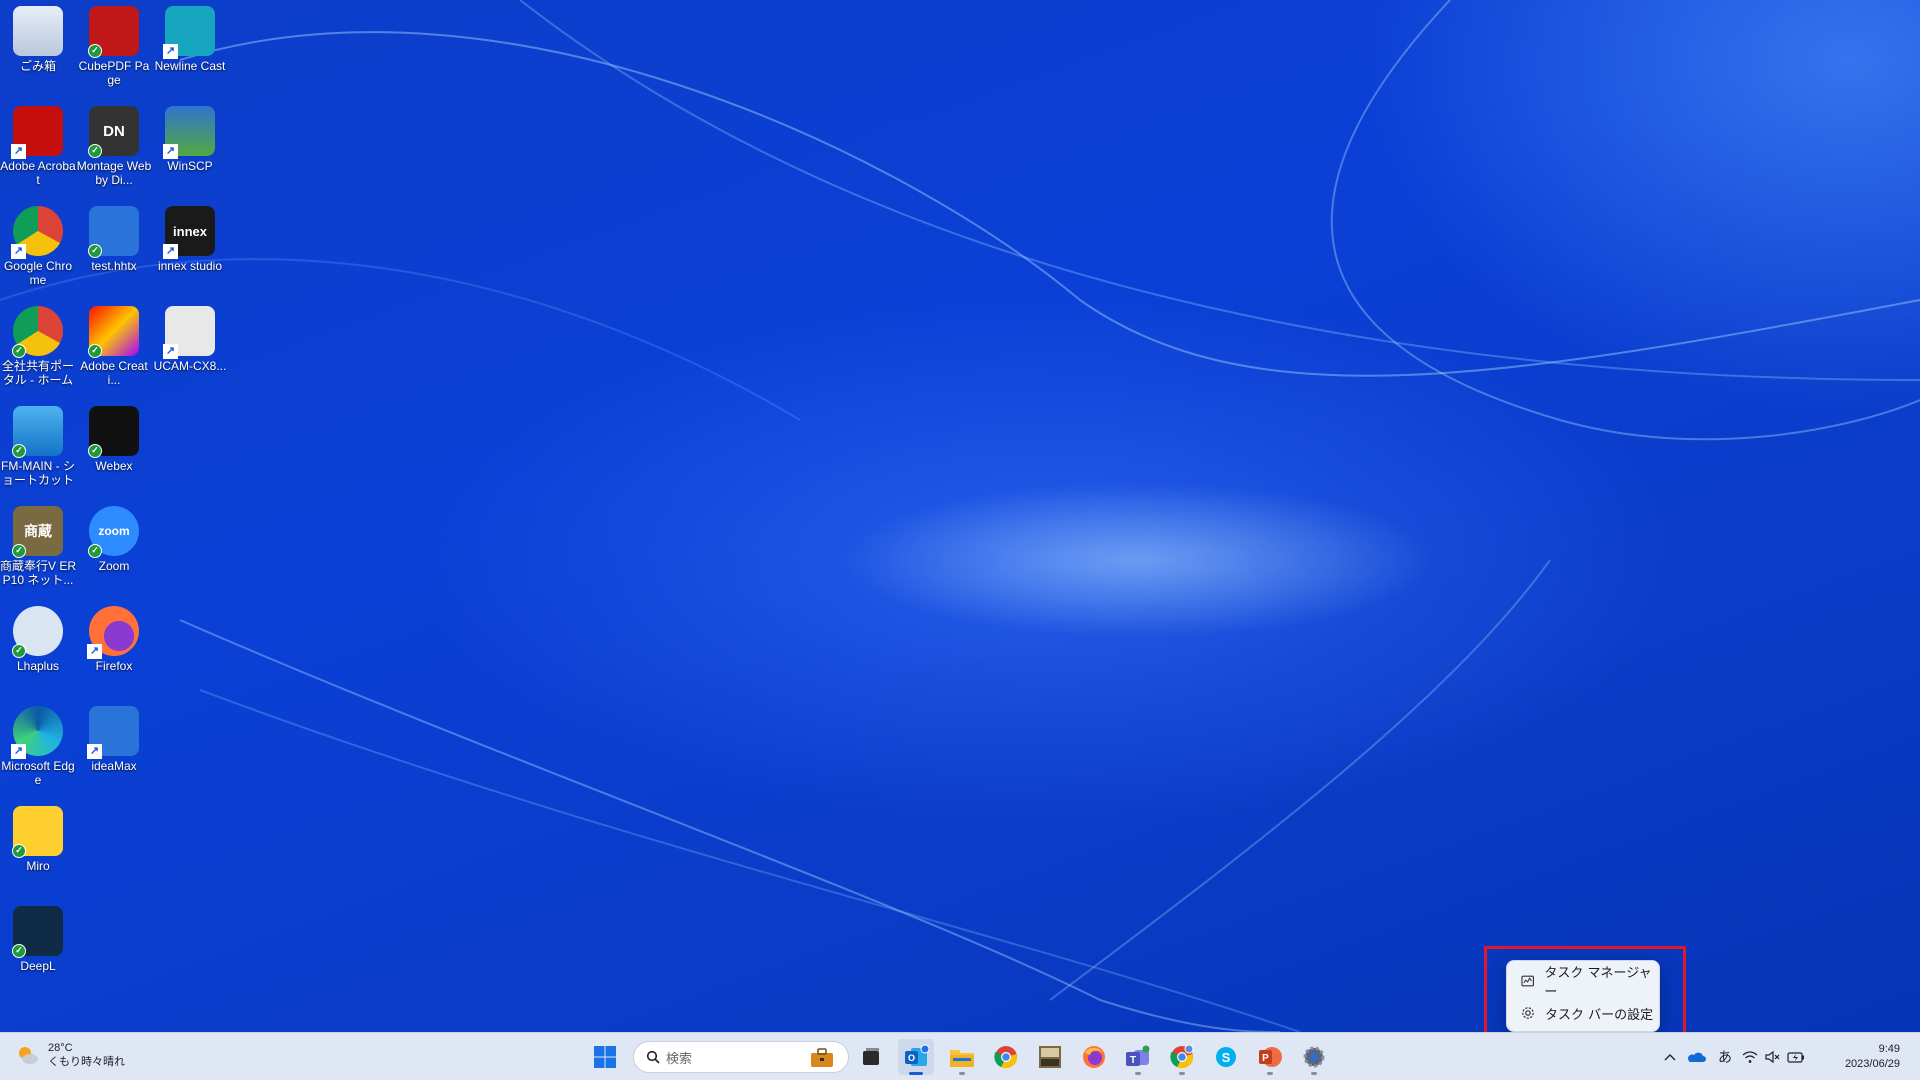  What do you see at coordinates (1889, 1049) in the screenshot?
I see `clock-time: 9:49` at bounding box center [1889, 1049].